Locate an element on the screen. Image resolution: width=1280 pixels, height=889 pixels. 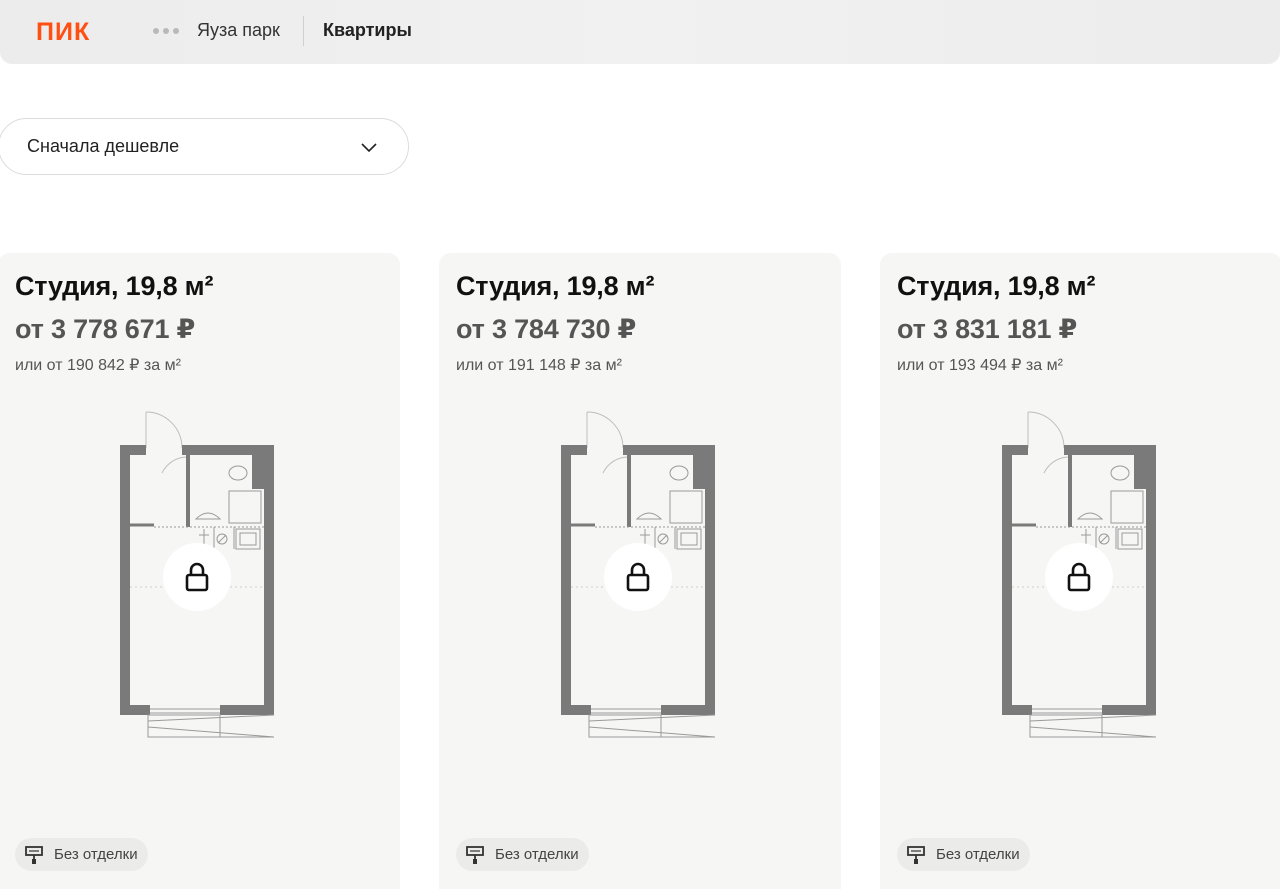
top-header: ПИК Яуза парк Квартиры is located at coordinates (640, 32).